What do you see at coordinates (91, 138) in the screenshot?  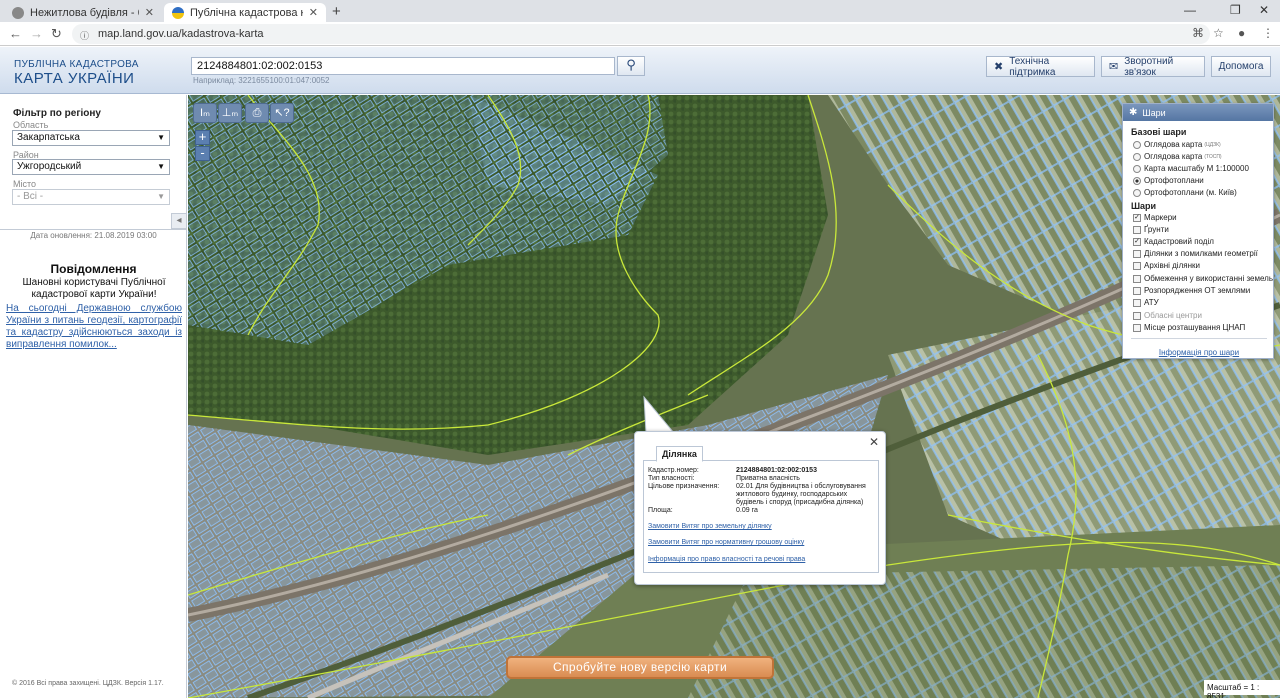 I see `region-select: Закарпатська ▼` at bounding box center [91, 138].